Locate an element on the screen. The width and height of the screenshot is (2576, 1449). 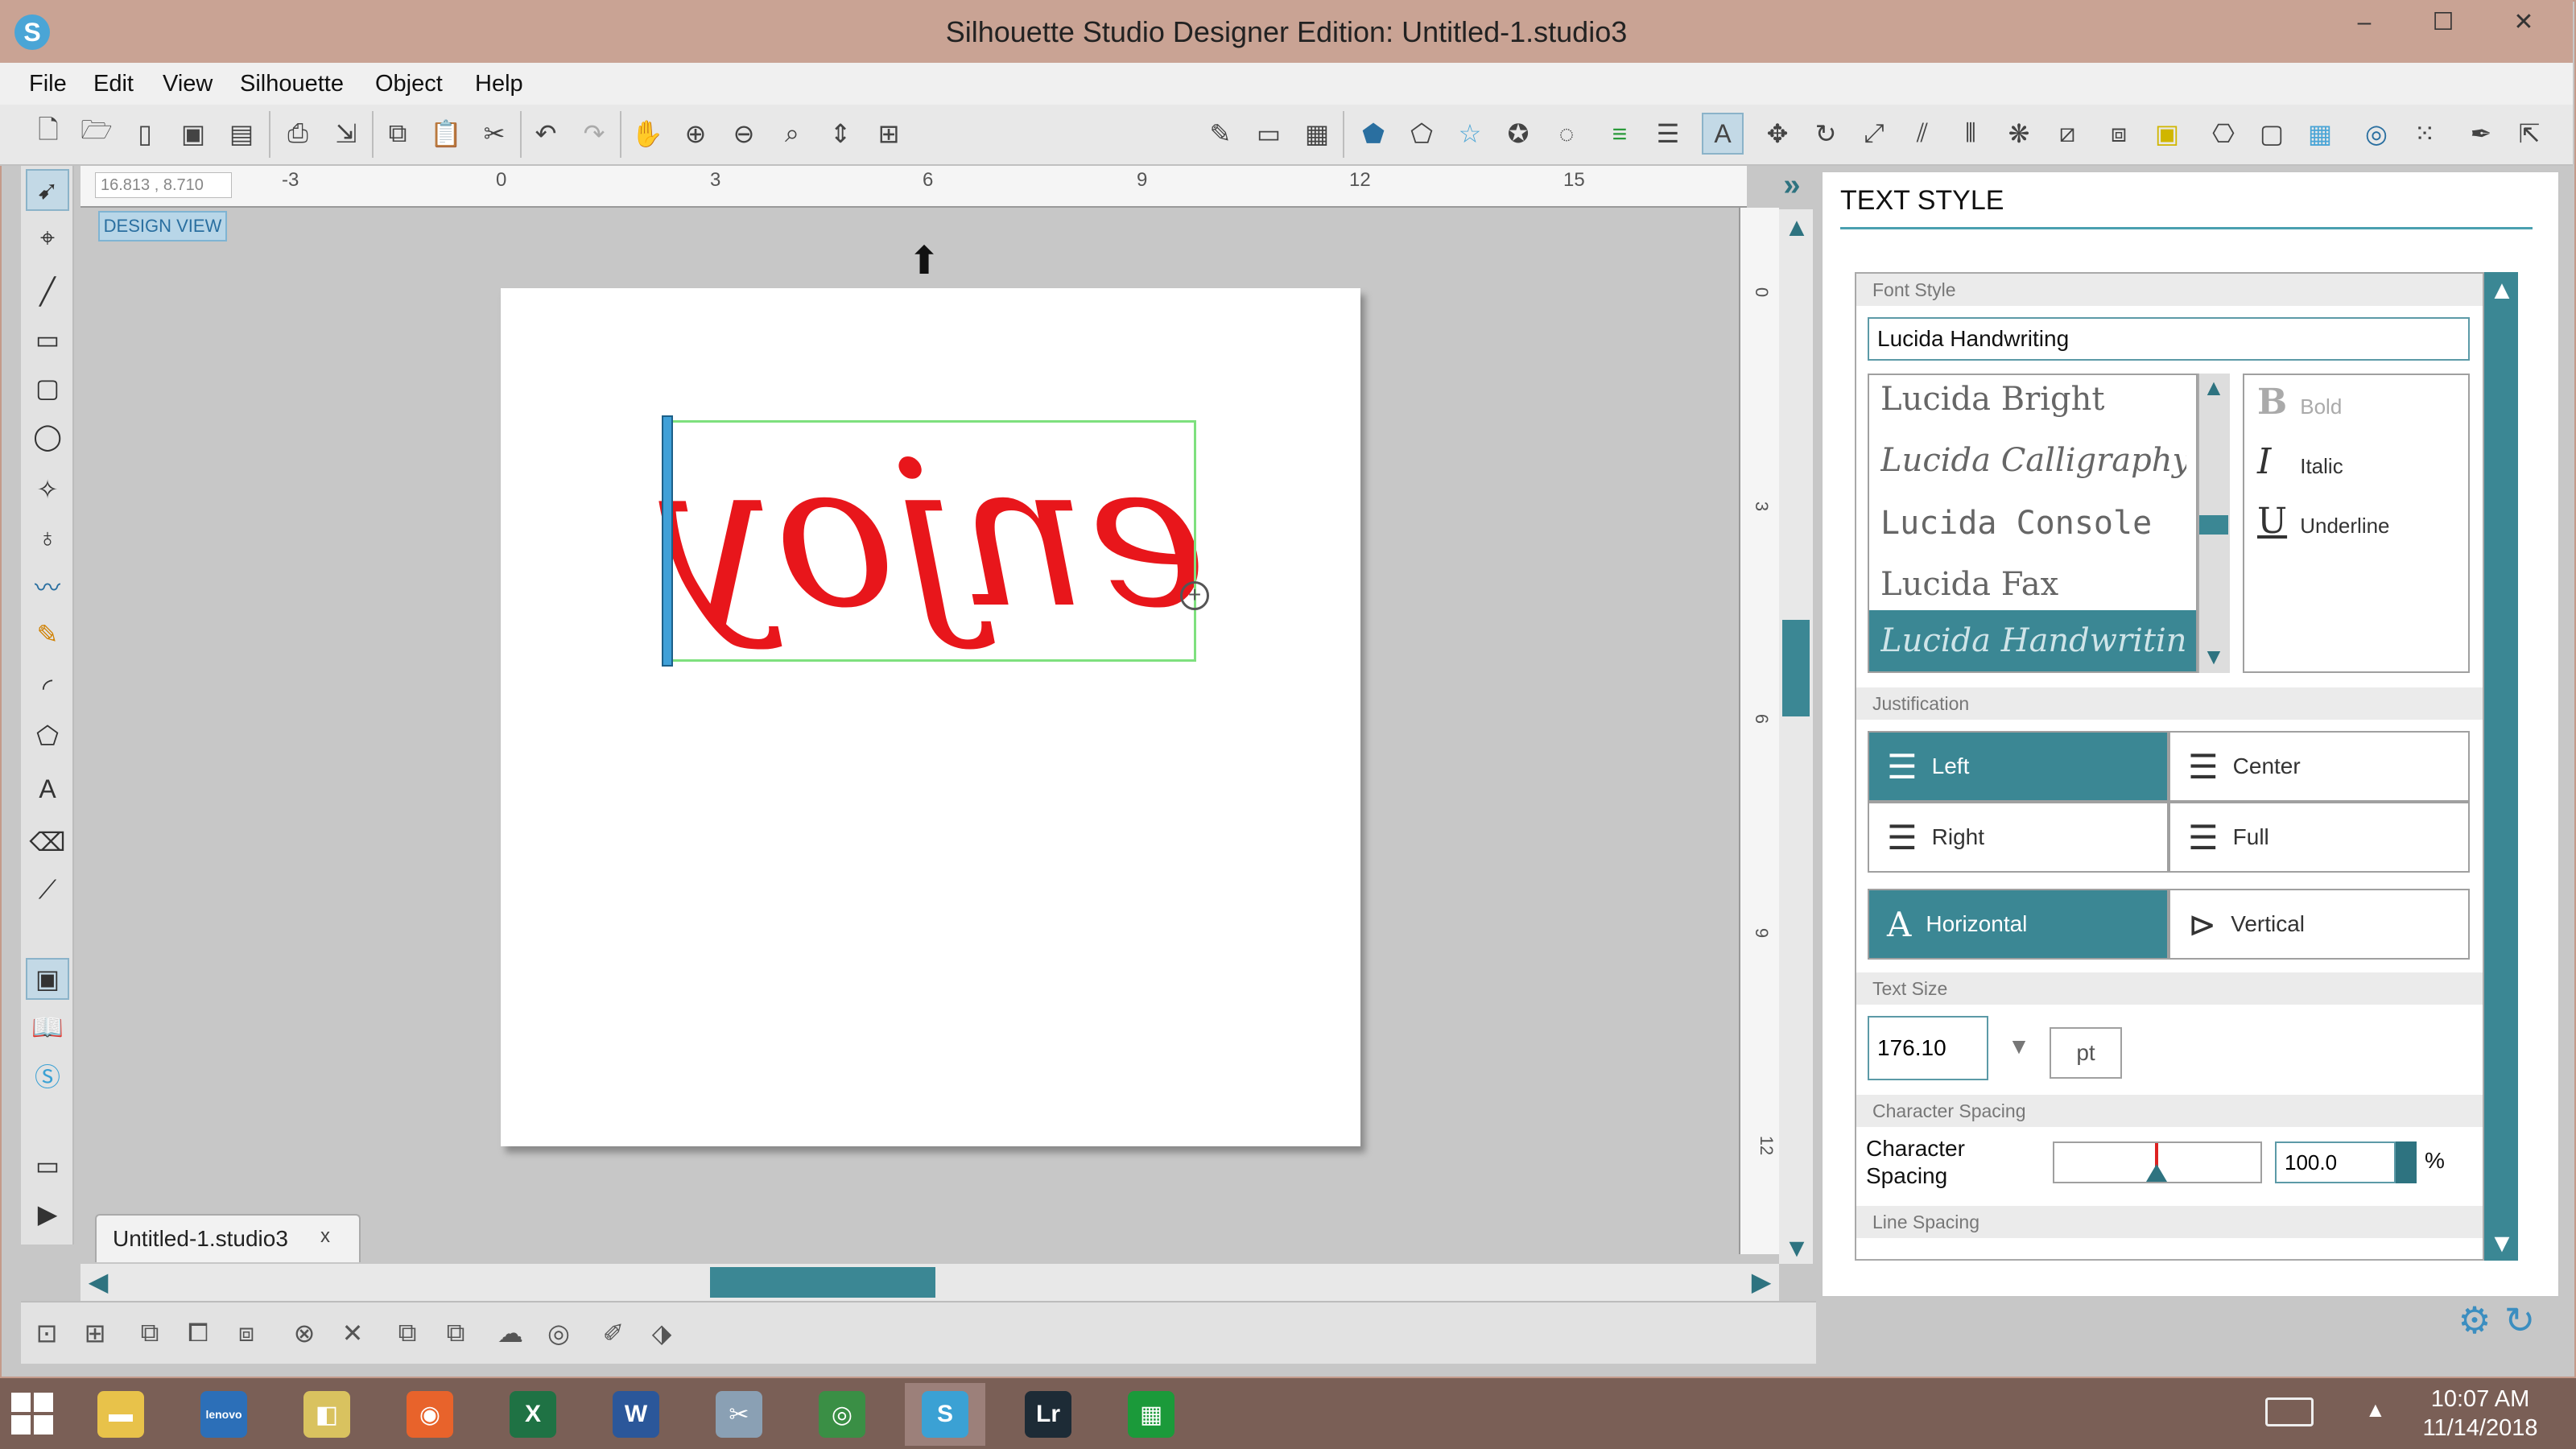
bring-forward-icon: ⧉ is located at coordinates (407, 1333).